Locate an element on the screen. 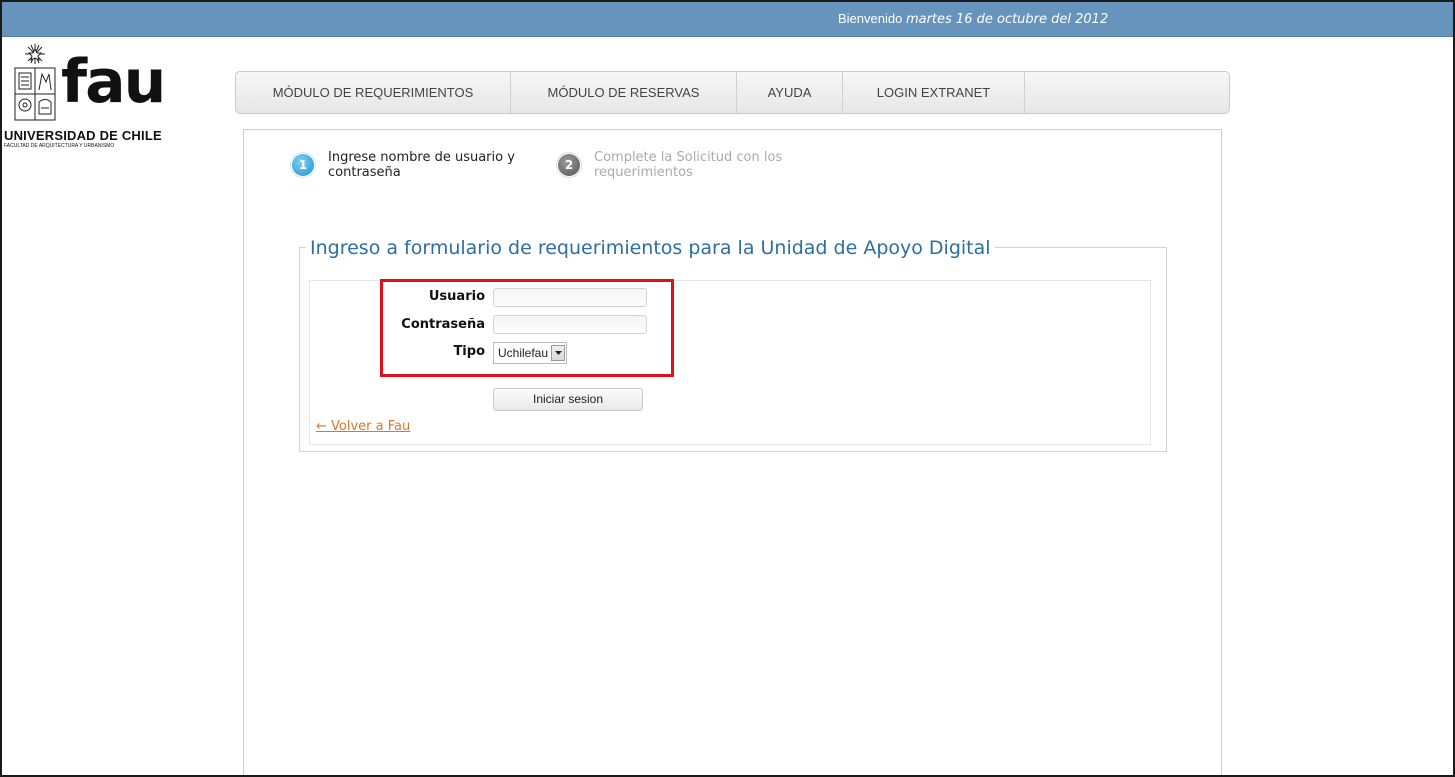 The width and height of the screenshot is (1455, 777). university-crest-icon is located at coordinates (35, 82).